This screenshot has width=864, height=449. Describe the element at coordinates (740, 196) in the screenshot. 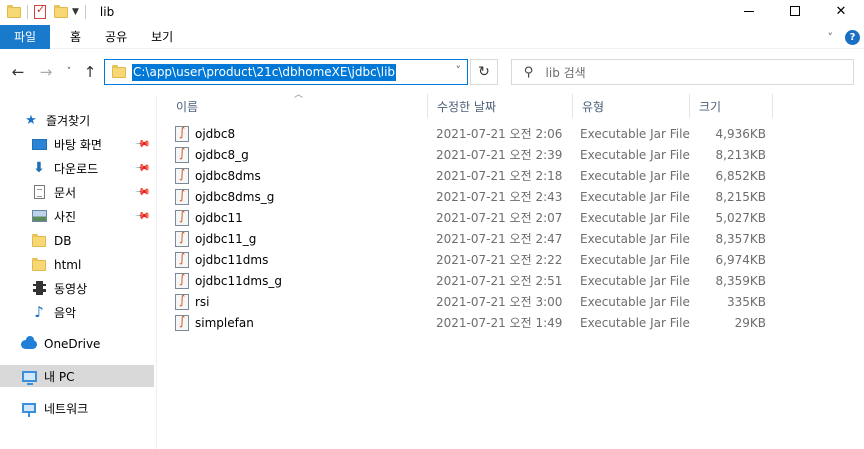

I see `file-size: 8,215KB` at that location.